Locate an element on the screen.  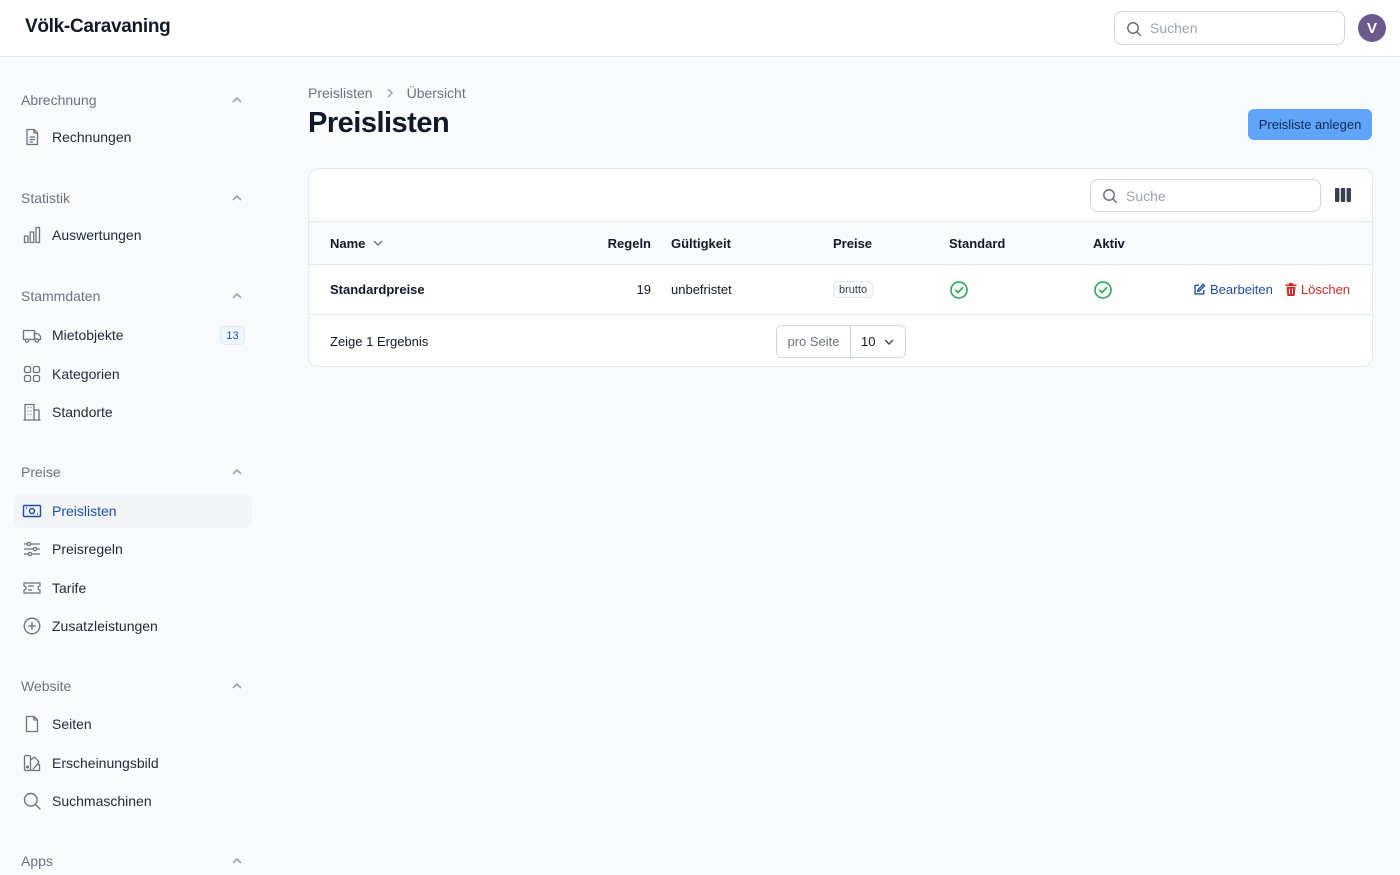
breadcrumb-link-preislisten: Preislisten is located at coordinates (340, 93).